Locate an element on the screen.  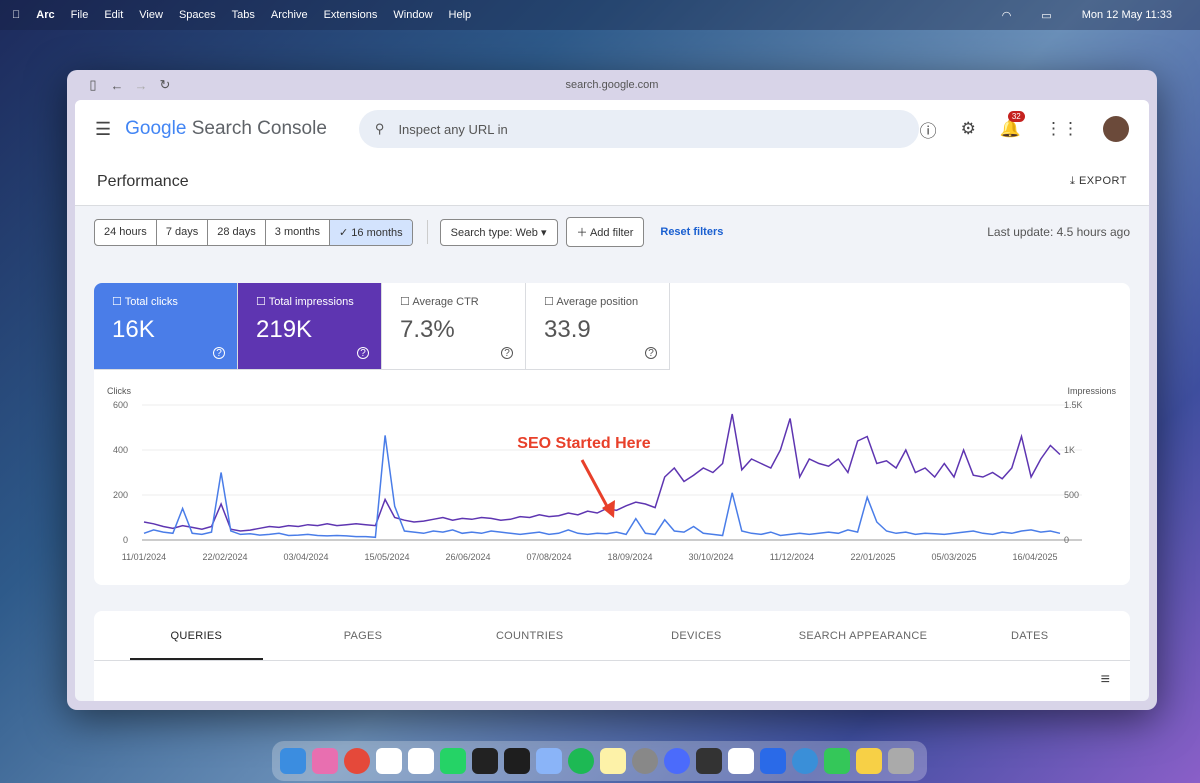
add-filter-button: ＋ Add filter is located at coordinates (605, 232).